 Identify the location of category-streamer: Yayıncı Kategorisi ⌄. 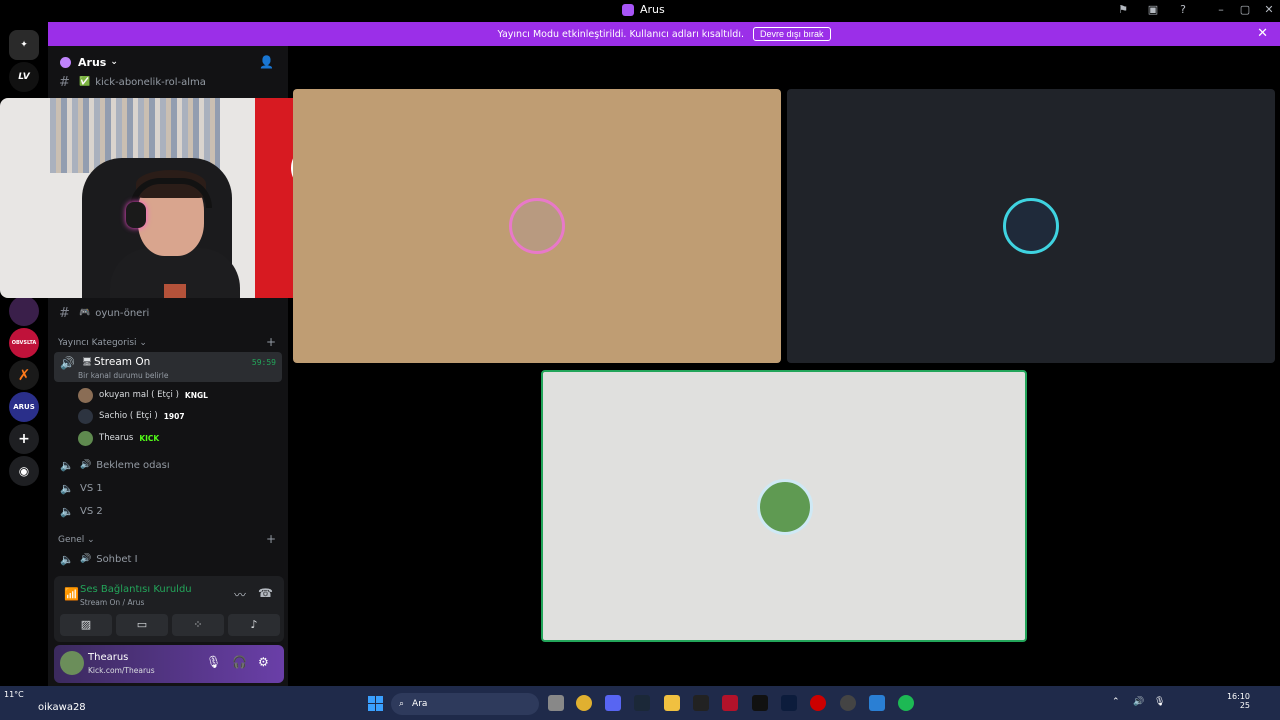
(102, 343).